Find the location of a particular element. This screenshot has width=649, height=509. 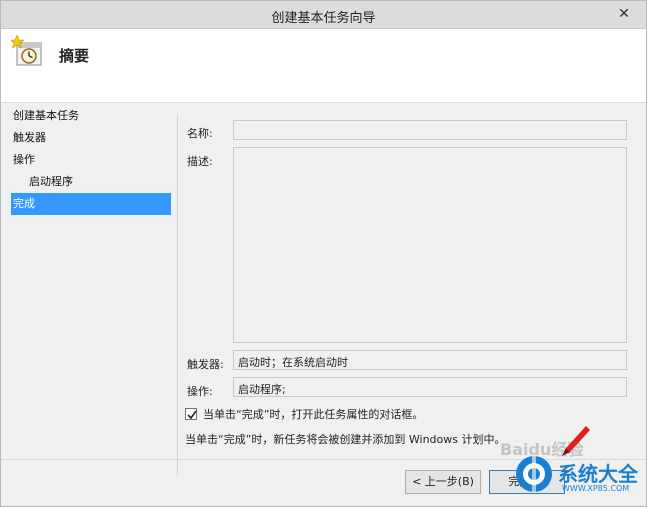

info-text: 当单击“完成”时，新任务将会被创建并添加到 Windows 计划中。 is located at coordinates (345, 439).